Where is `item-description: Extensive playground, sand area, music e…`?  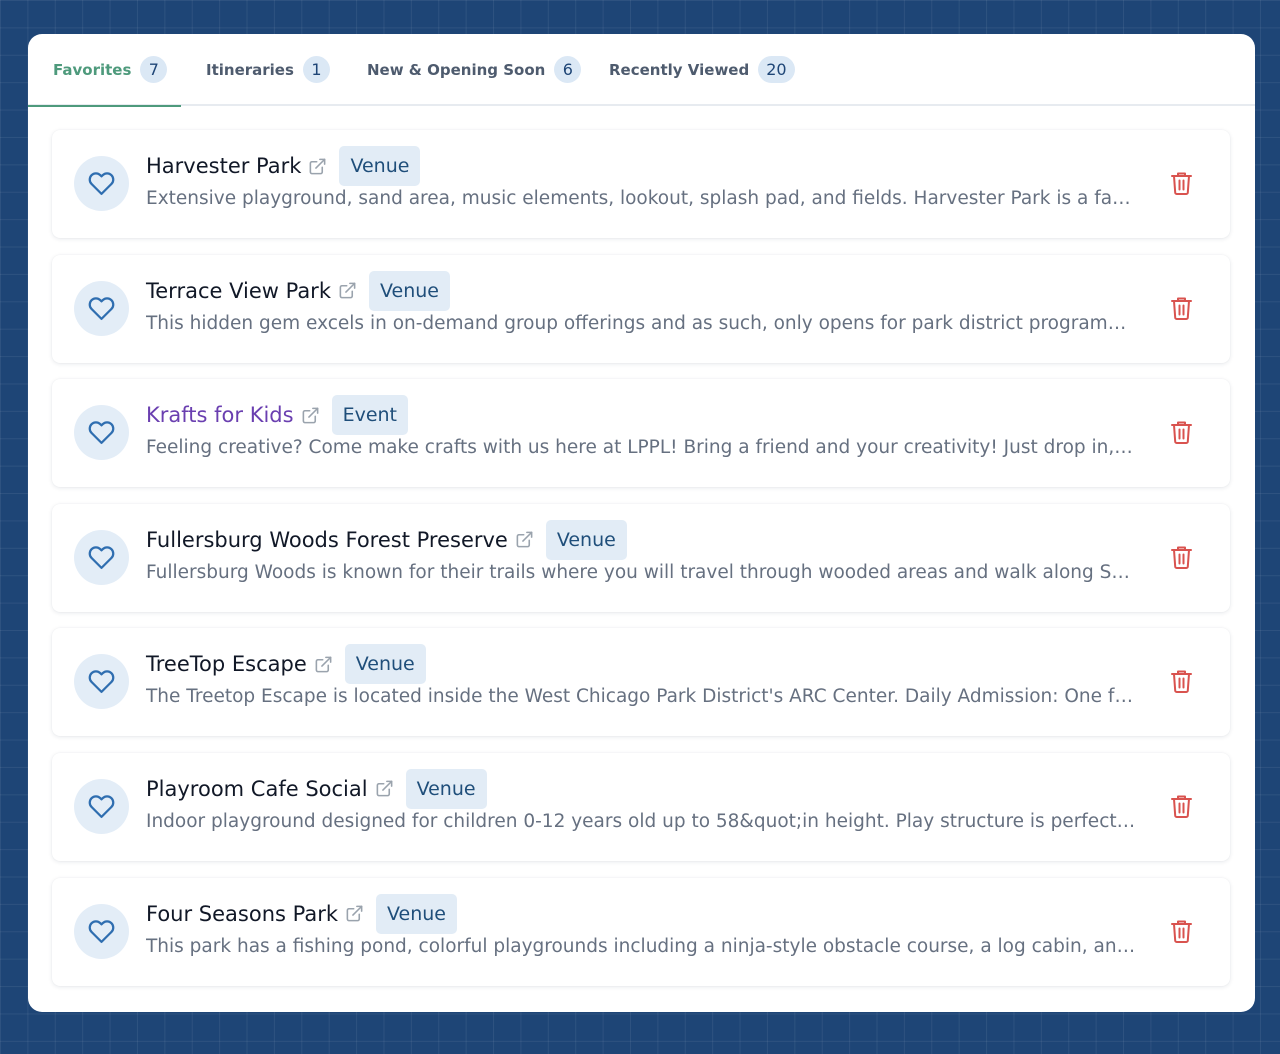
item-description: Extensive playground, sand area, music e… is located at coordinates (642, 198).